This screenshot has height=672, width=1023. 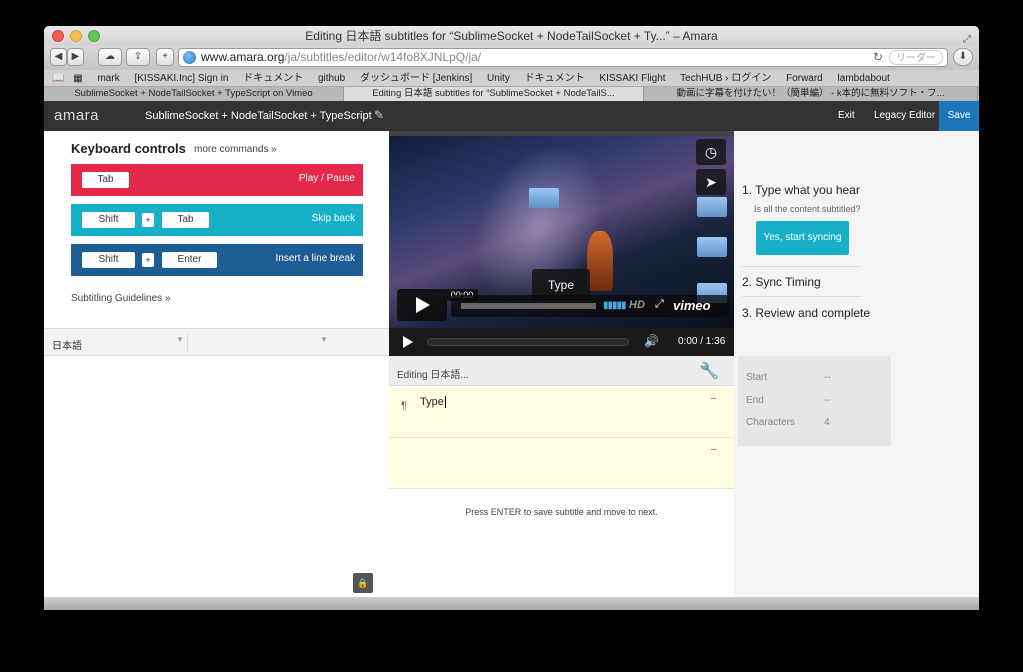 I want to click on hd-toggle: HD, so click(x=637, y=305).